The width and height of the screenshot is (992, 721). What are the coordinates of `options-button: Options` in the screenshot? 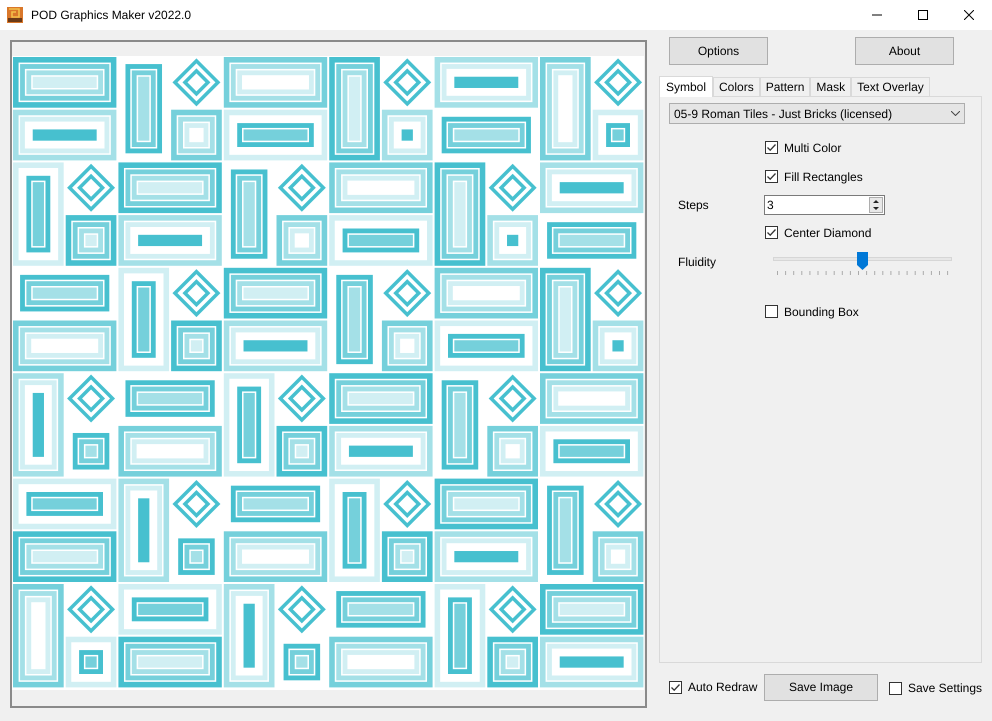 It's located at (718, 51).